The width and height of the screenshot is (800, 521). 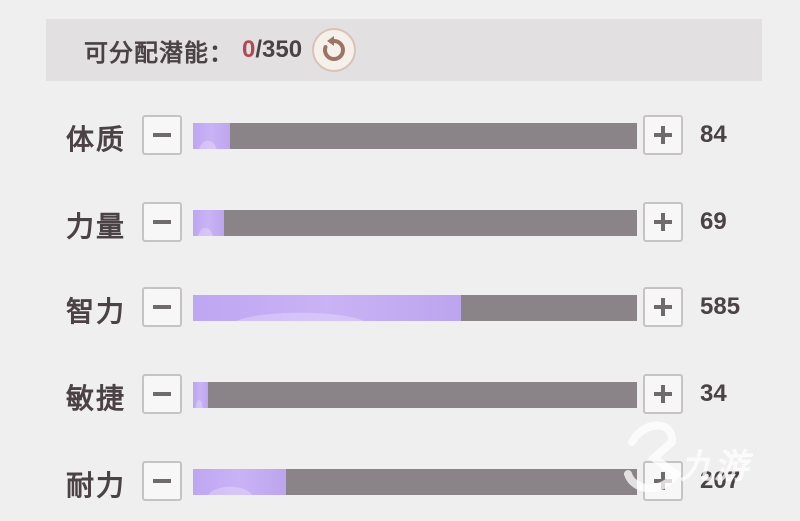 I want to click on stat-value: 69, so click(x=713, y=221).